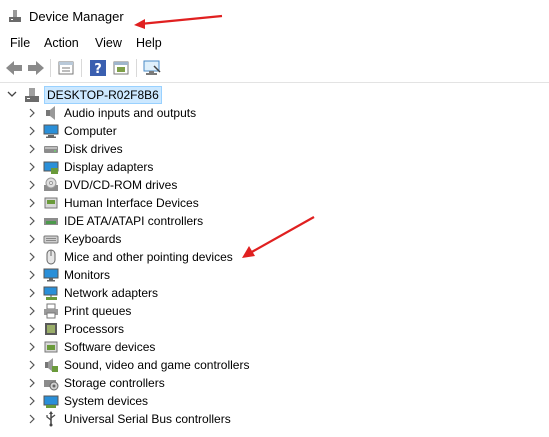 The height and width of the screenshot is (437, 549). I want to click on tree-item: Human Interface Devices, so click(274, 203).